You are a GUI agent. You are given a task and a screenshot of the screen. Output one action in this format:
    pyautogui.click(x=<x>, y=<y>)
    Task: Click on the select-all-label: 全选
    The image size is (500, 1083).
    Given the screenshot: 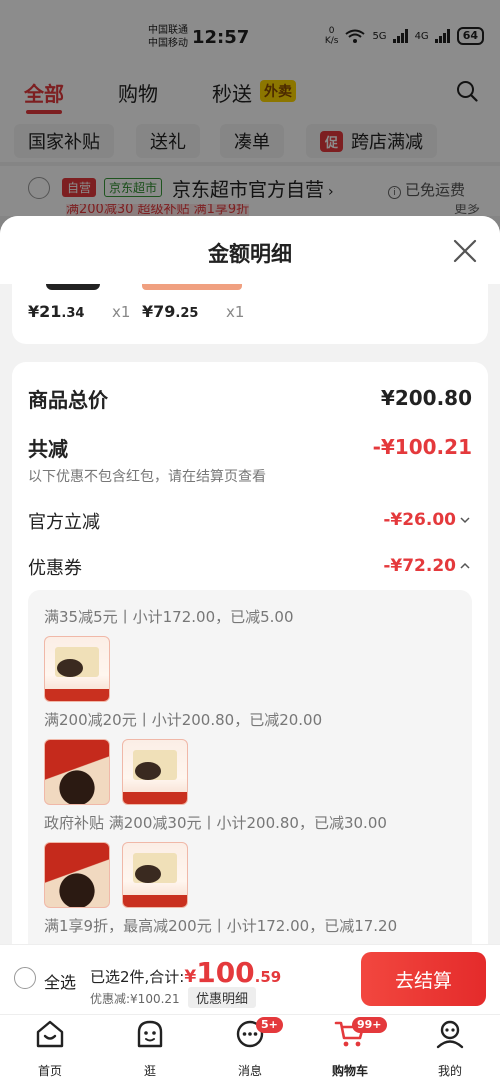 What is the action you would take?
    pyautogui.click(x=60, y=981)
    